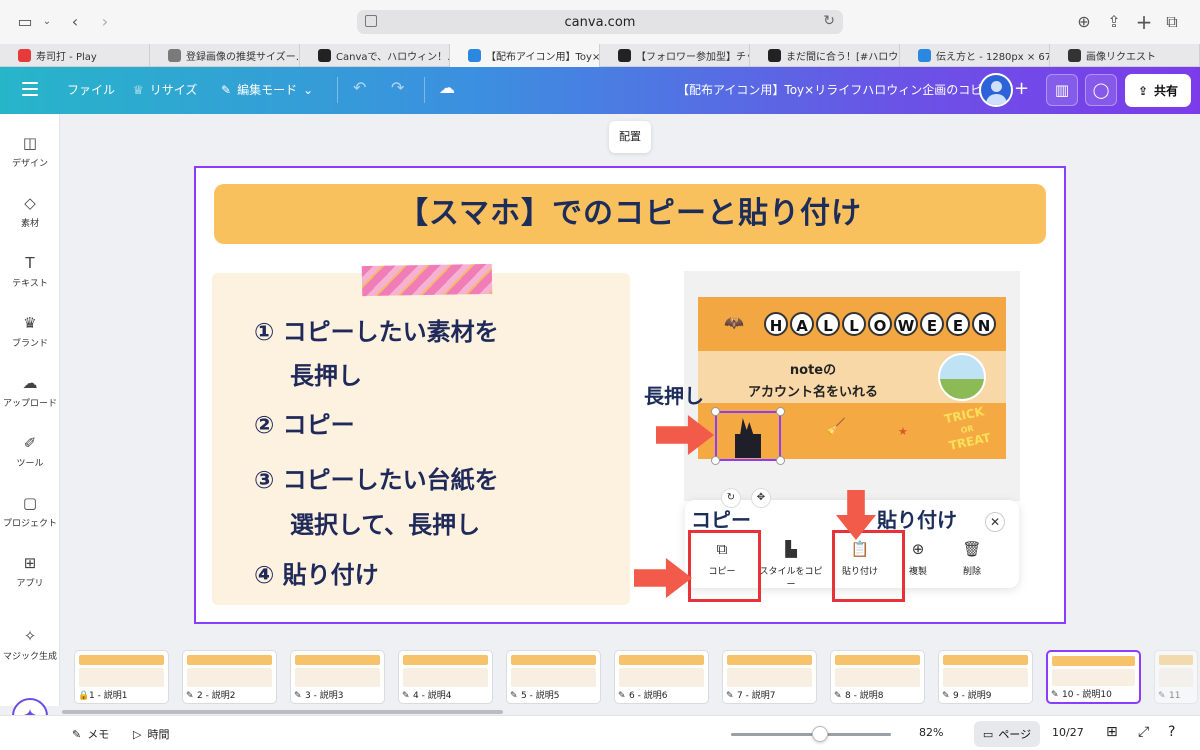 The width and height of the screenshot is (1200, 750). I want to click on notes-button: ✎ メモ, so click(90, 734).